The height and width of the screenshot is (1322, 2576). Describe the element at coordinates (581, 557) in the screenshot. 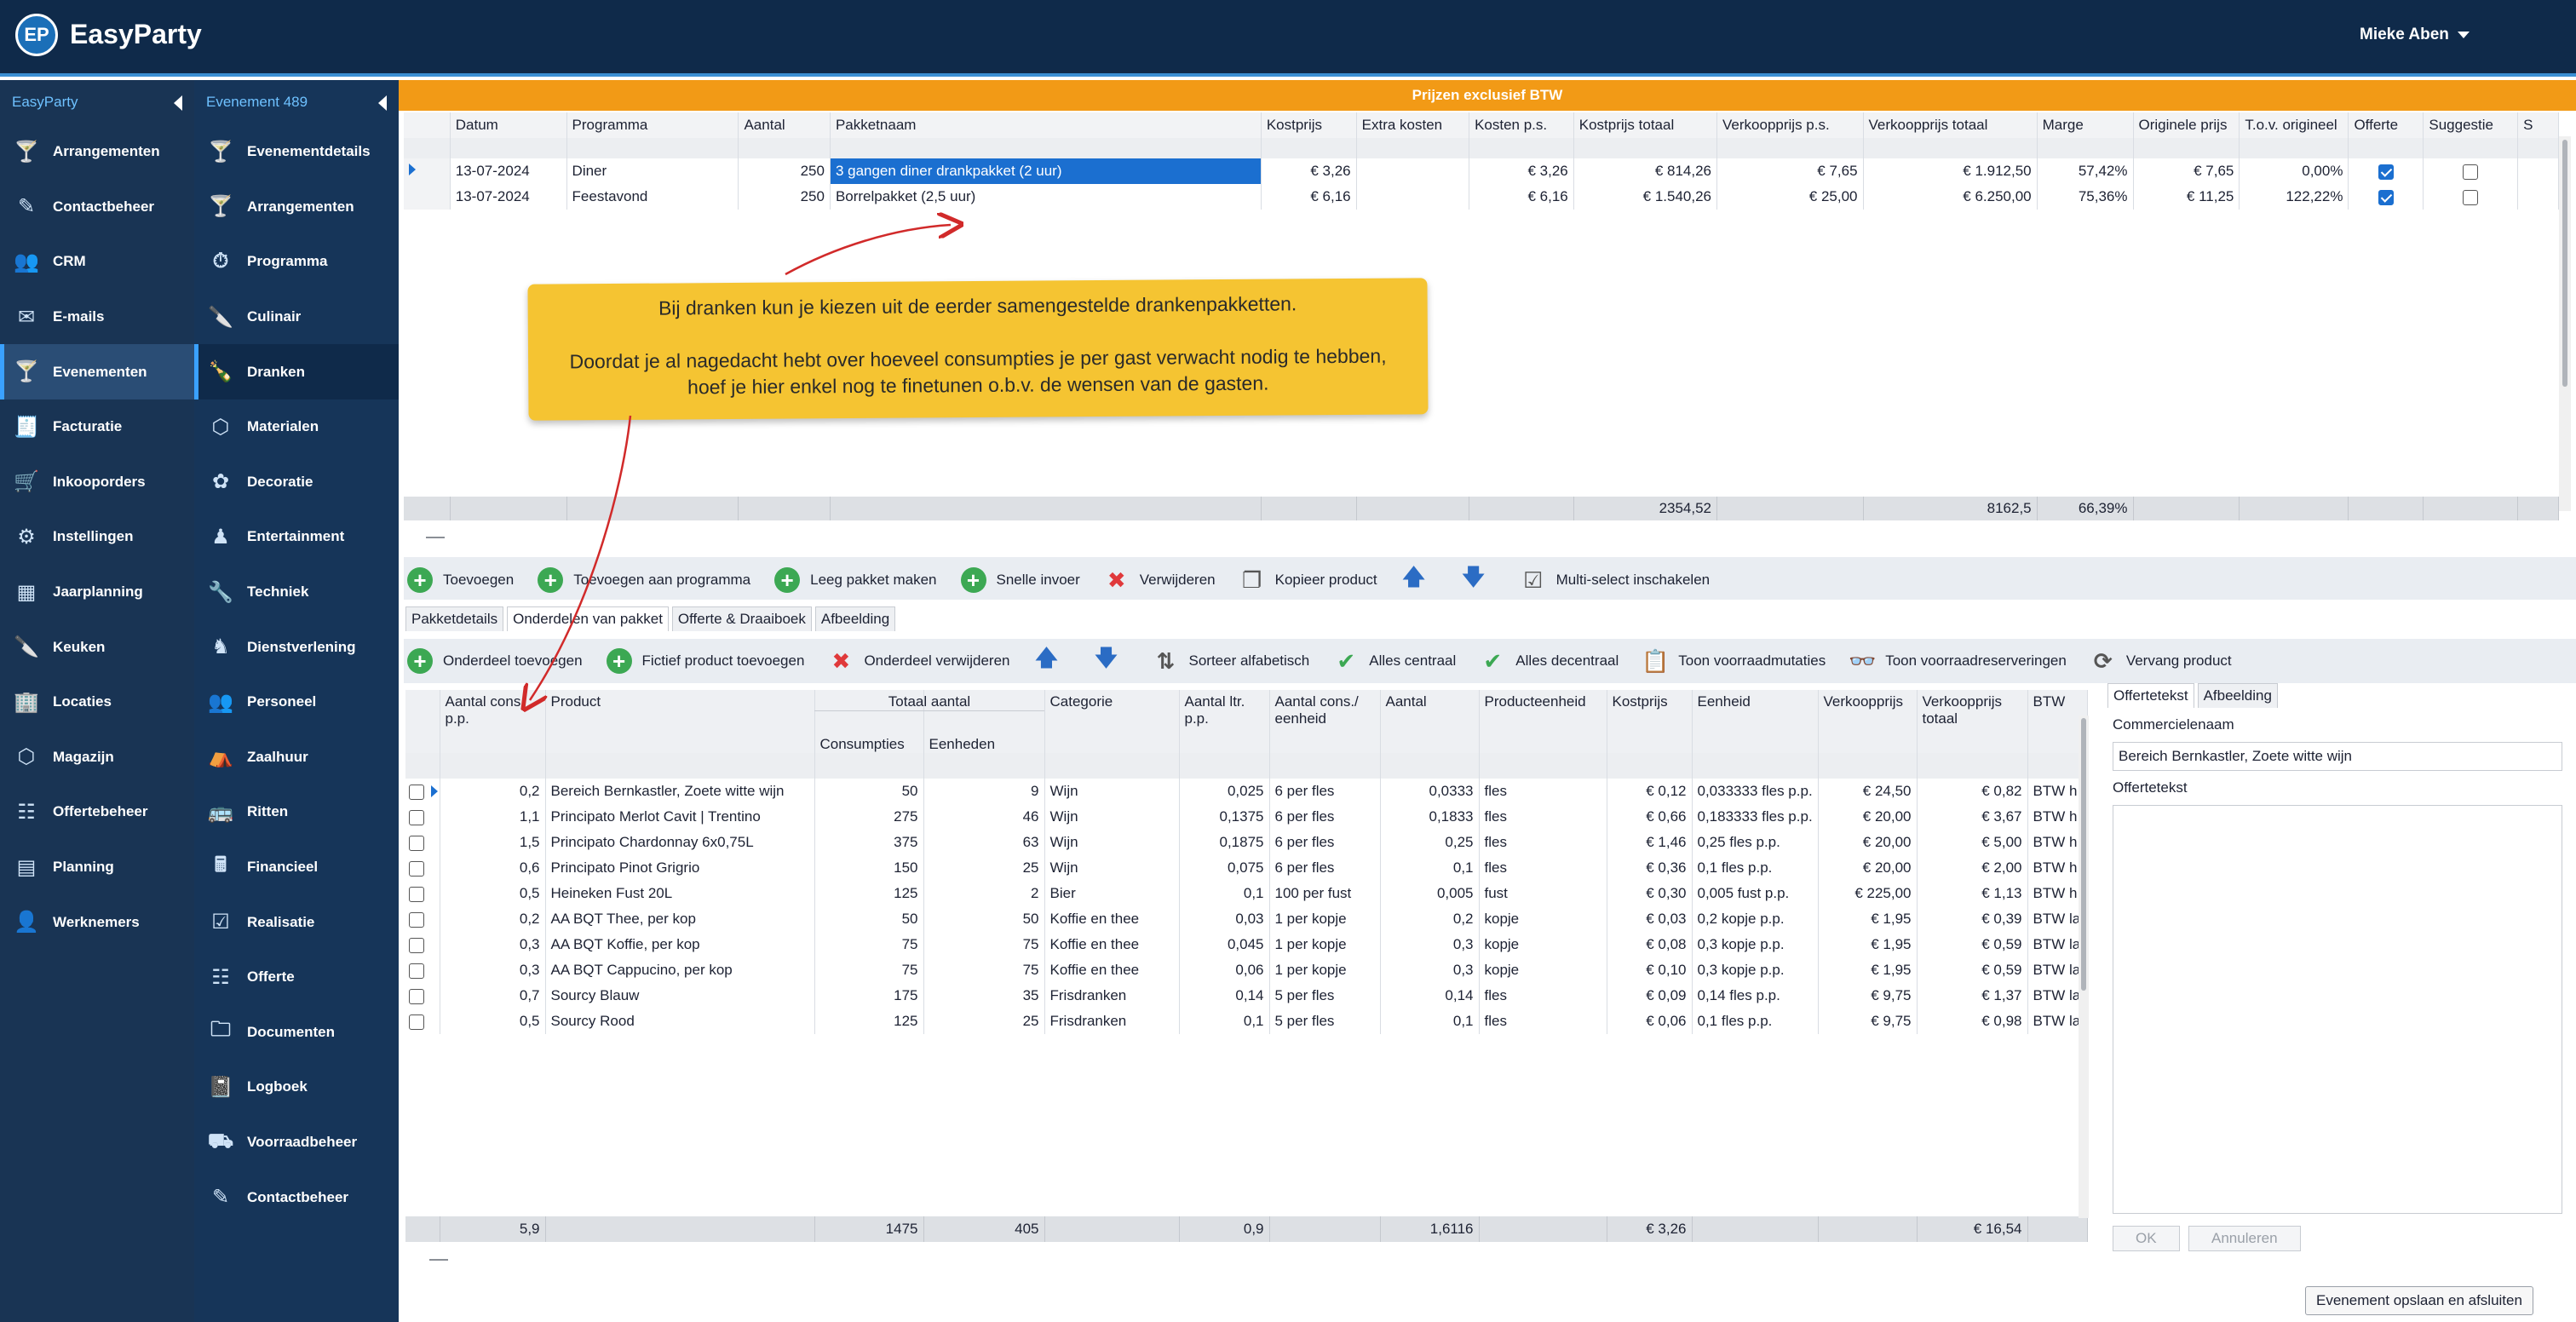

I see `arrow-to-column` at that location.